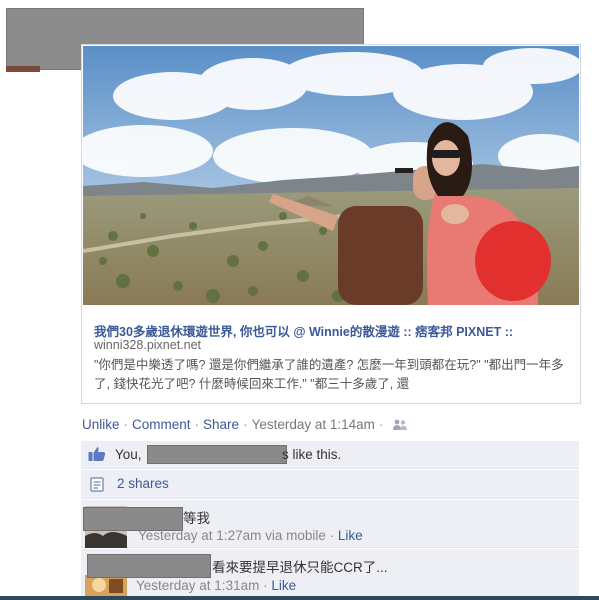 The width and height of the screenshot is (599, 600). I want to click on comment-via: via mobile, so click(295, 535).